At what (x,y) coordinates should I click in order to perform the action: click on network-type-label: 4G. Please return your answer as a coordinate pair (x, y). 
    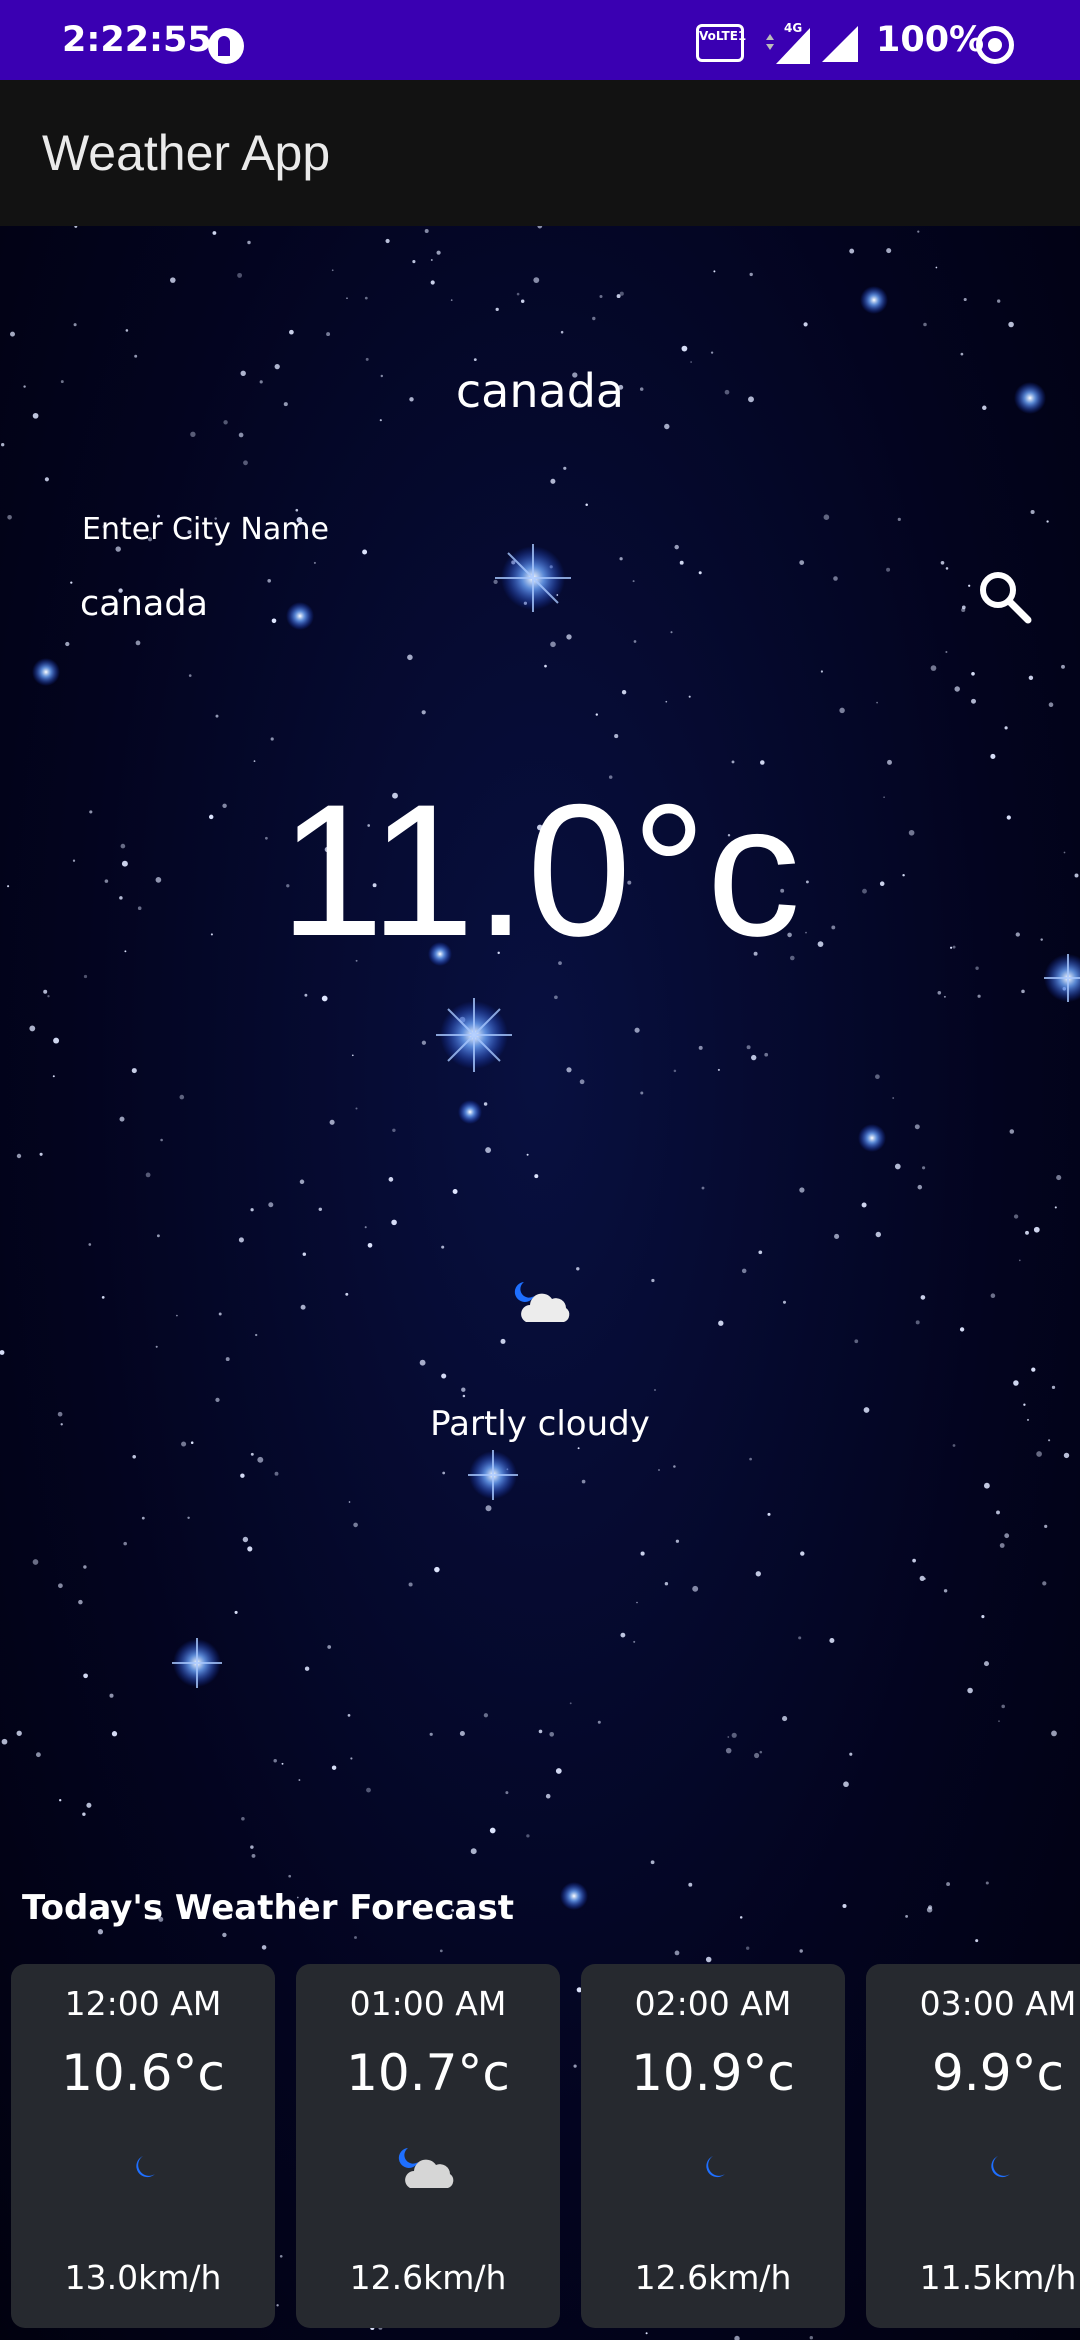
    Looking at the image, I should click on (793, 28).